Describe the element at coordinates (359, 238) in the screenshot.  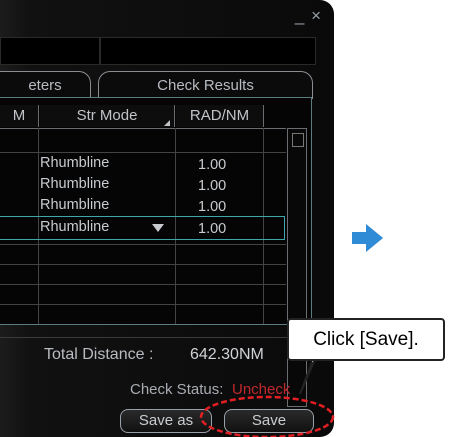
I see `arrow-shaft` at that location.